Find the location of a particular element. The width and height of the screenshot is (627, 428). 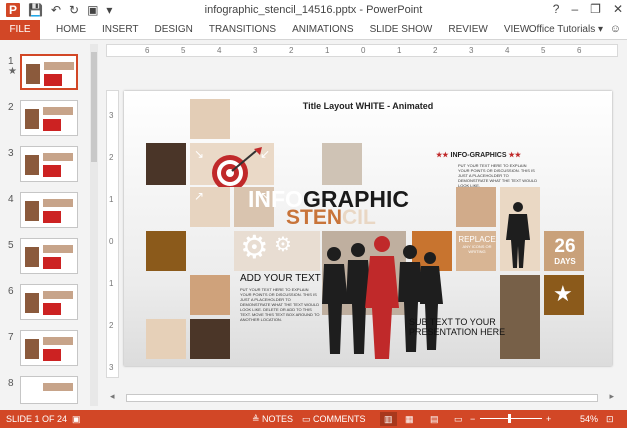

replace-icon-text: REPLACE ANY ICONS OR WRITING is located at coordinates (477, 245).